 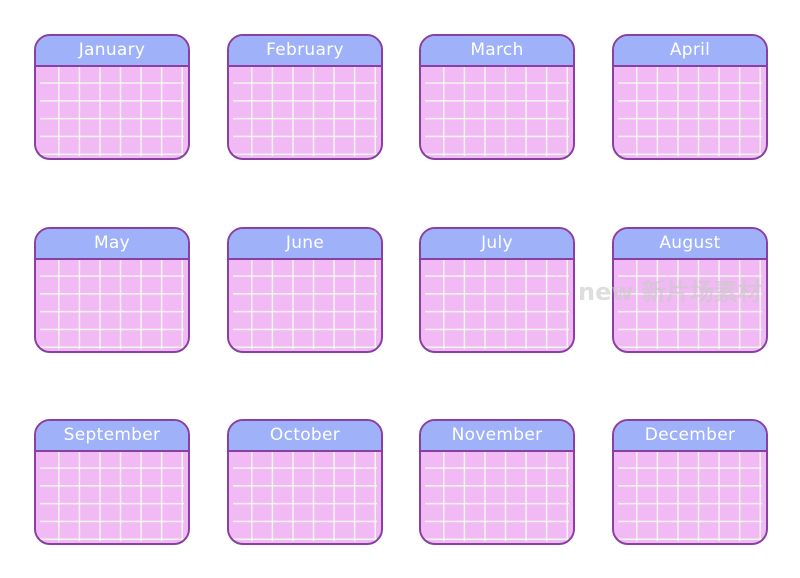 What do you see at coordinates (690, 436) in the screenshot?
I see `month-title: December` at bounding box center [690, 436].